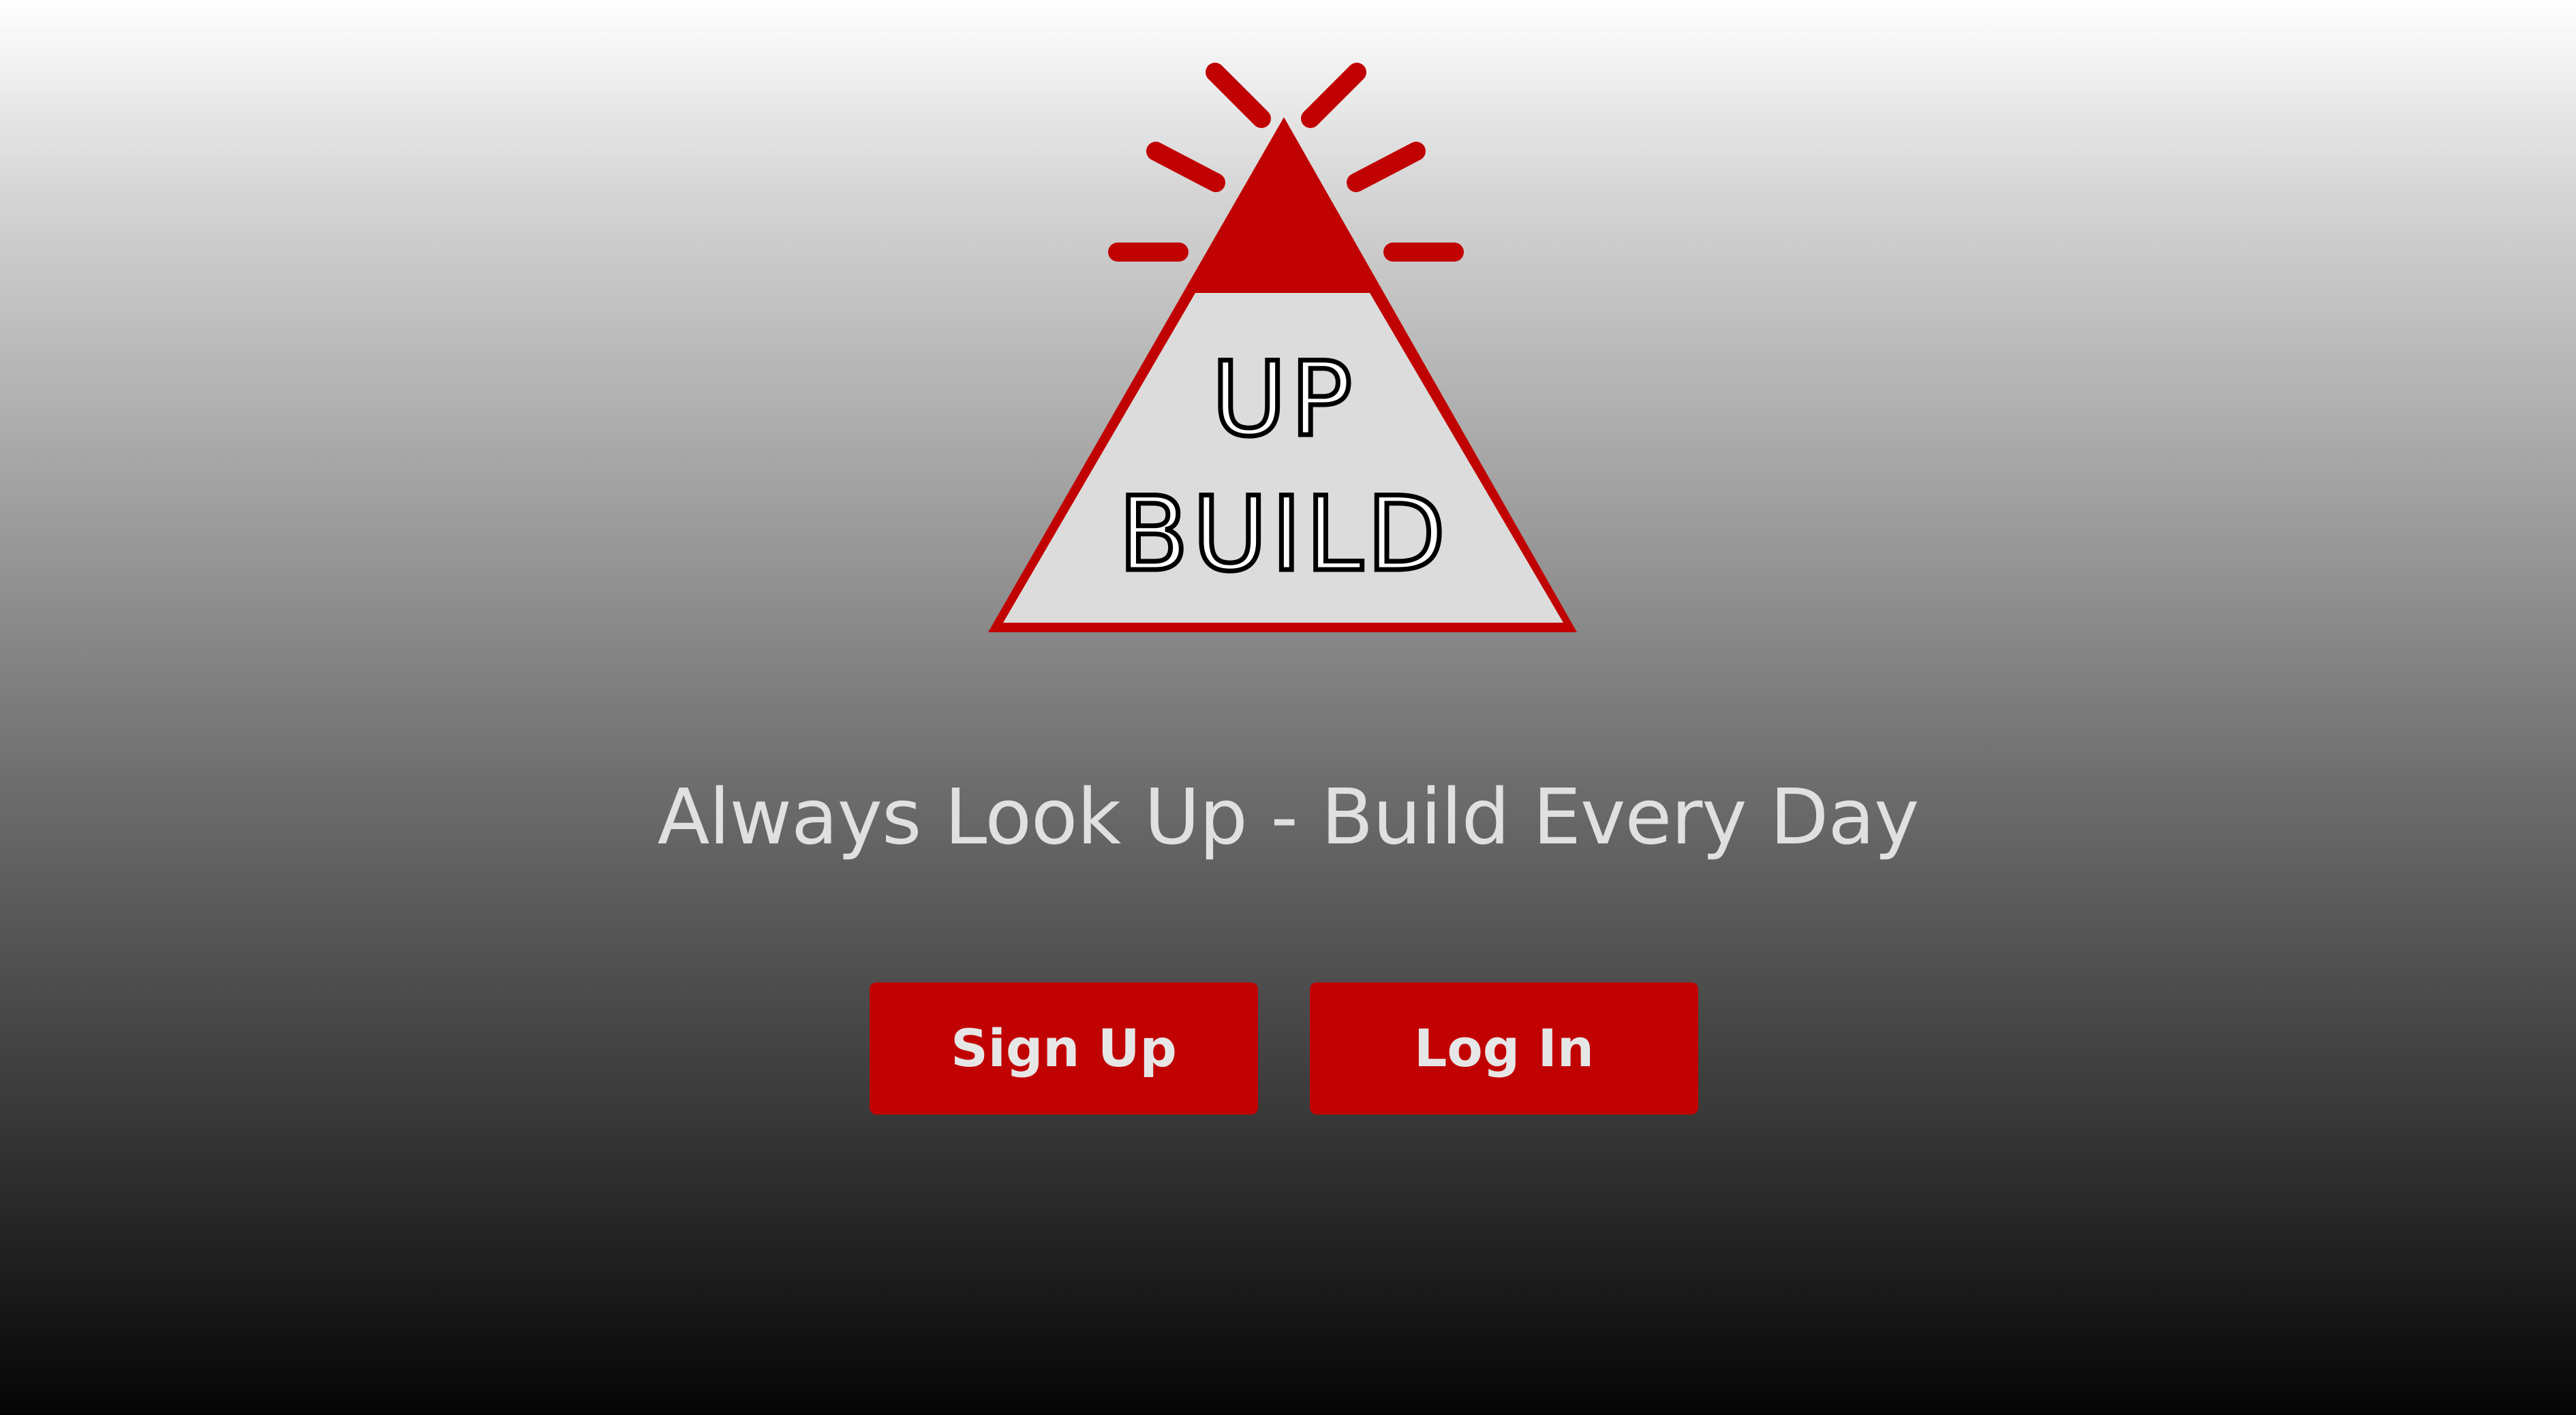 The image size is (2576, 1415). I want to click on sign-up-button: Sign Up, so click(1064, 1048).